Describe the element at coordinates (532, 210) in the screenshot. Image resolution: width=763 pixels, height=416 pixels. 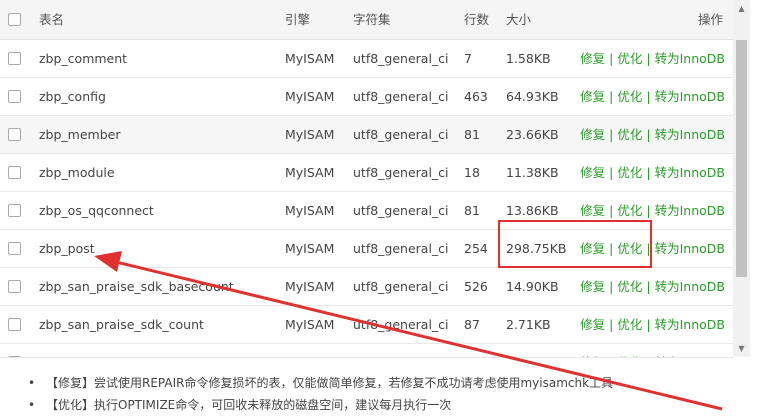
I see `row-size: 13.86KB` at that location.